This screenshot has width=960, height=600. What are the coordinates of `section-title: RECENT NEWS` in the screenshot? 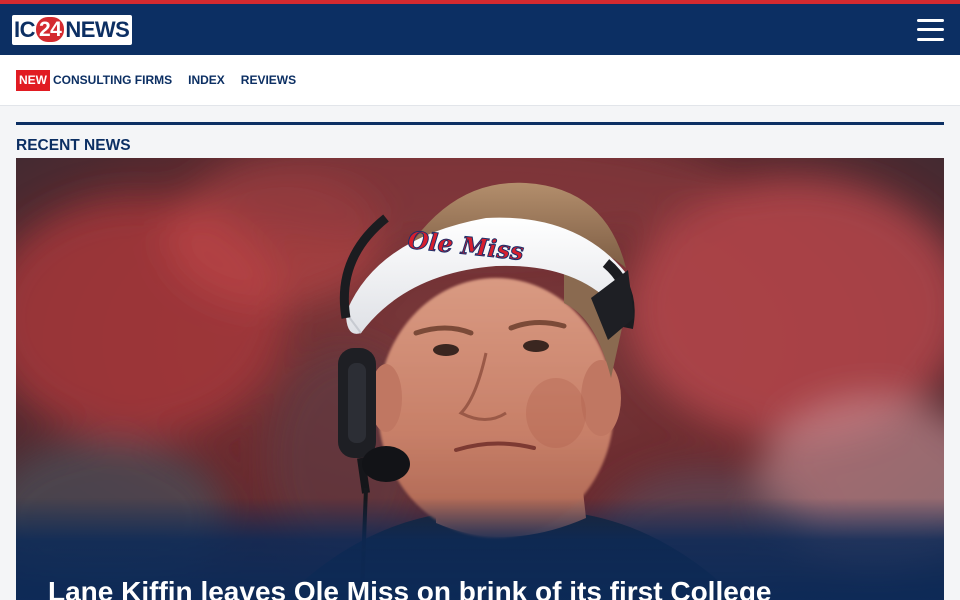 It's located at (73, 145).